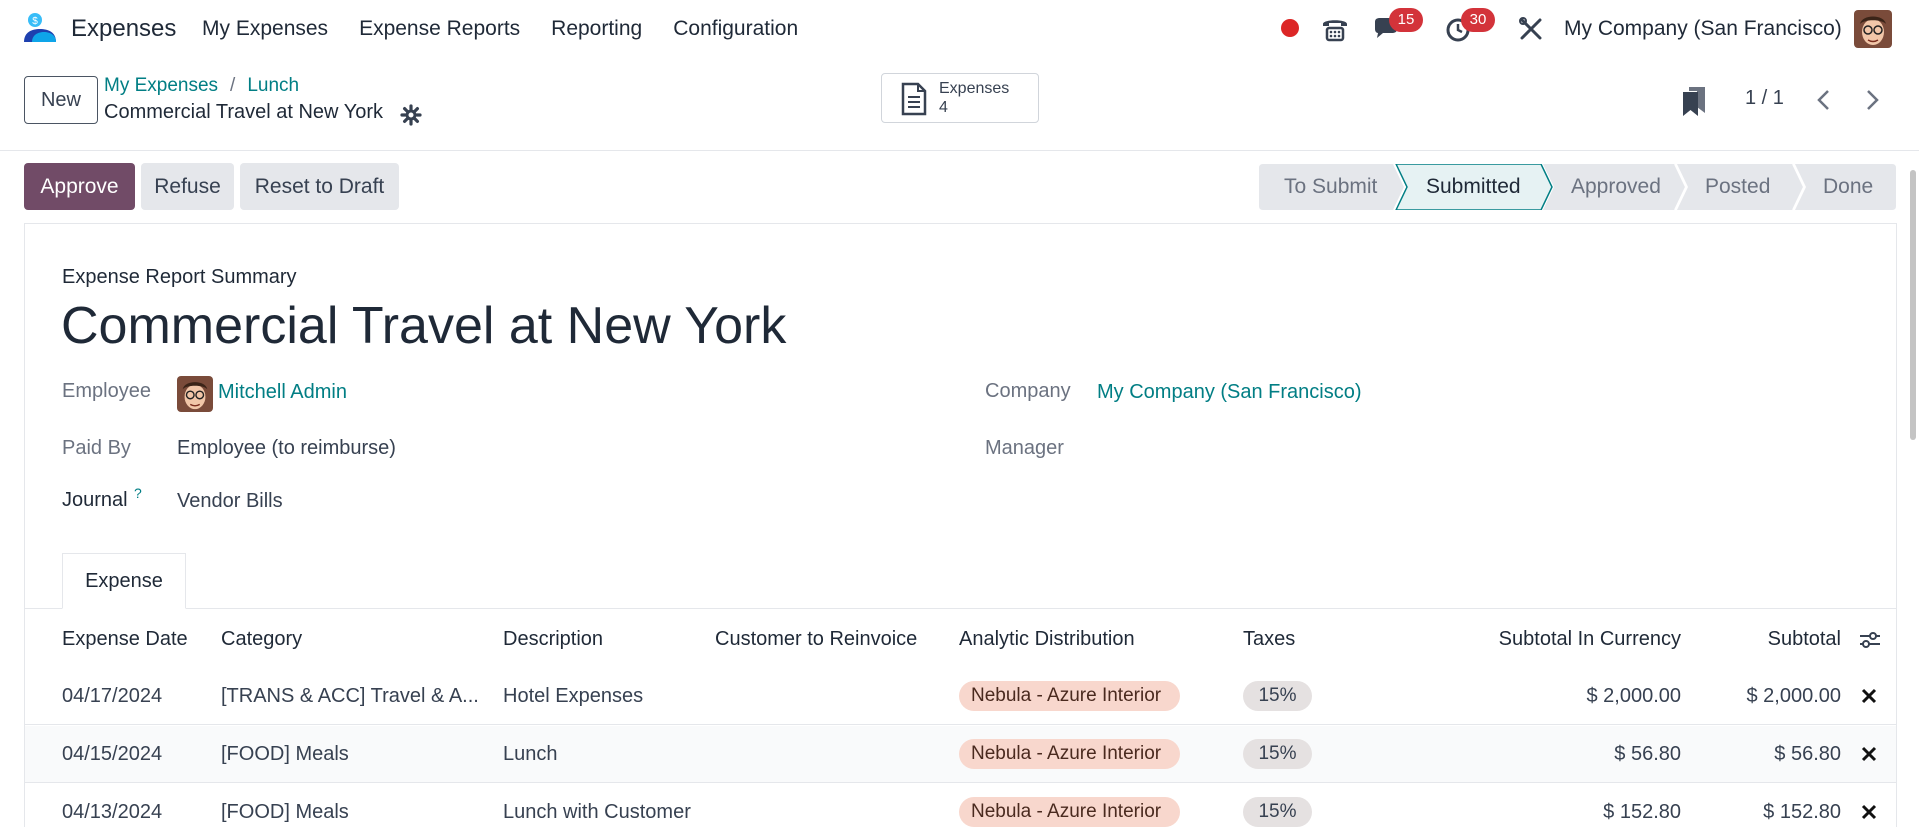  What do you see at coordinates (112, 696) in the screenshot?
I see `cell-date: 04/17/2024` at bounding box center [112, 696].